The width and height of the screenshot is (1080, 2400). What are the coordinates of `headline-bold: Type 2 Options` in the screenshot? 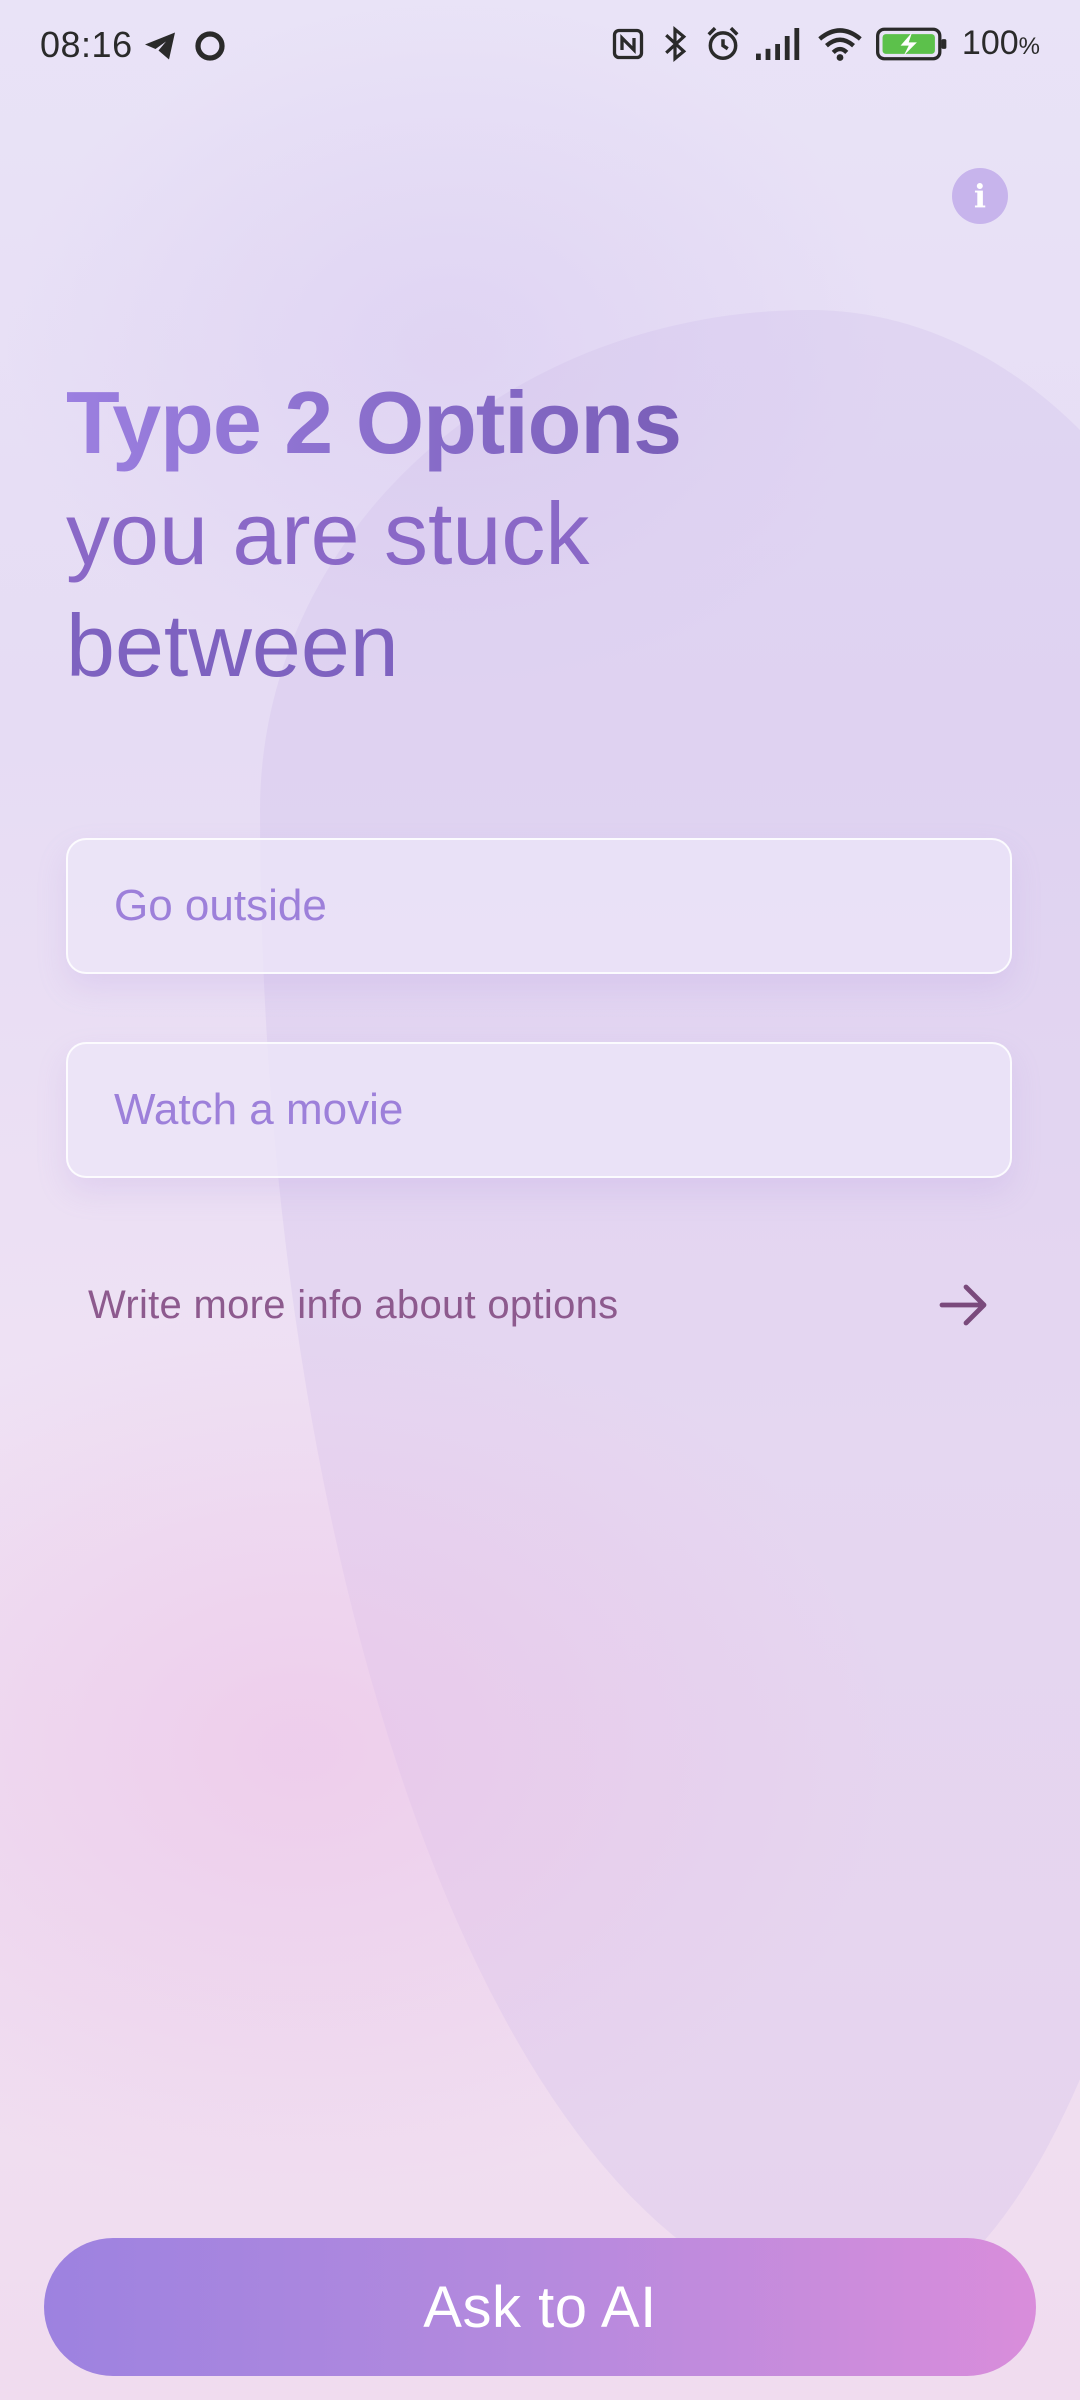 It's located at (516, 423).